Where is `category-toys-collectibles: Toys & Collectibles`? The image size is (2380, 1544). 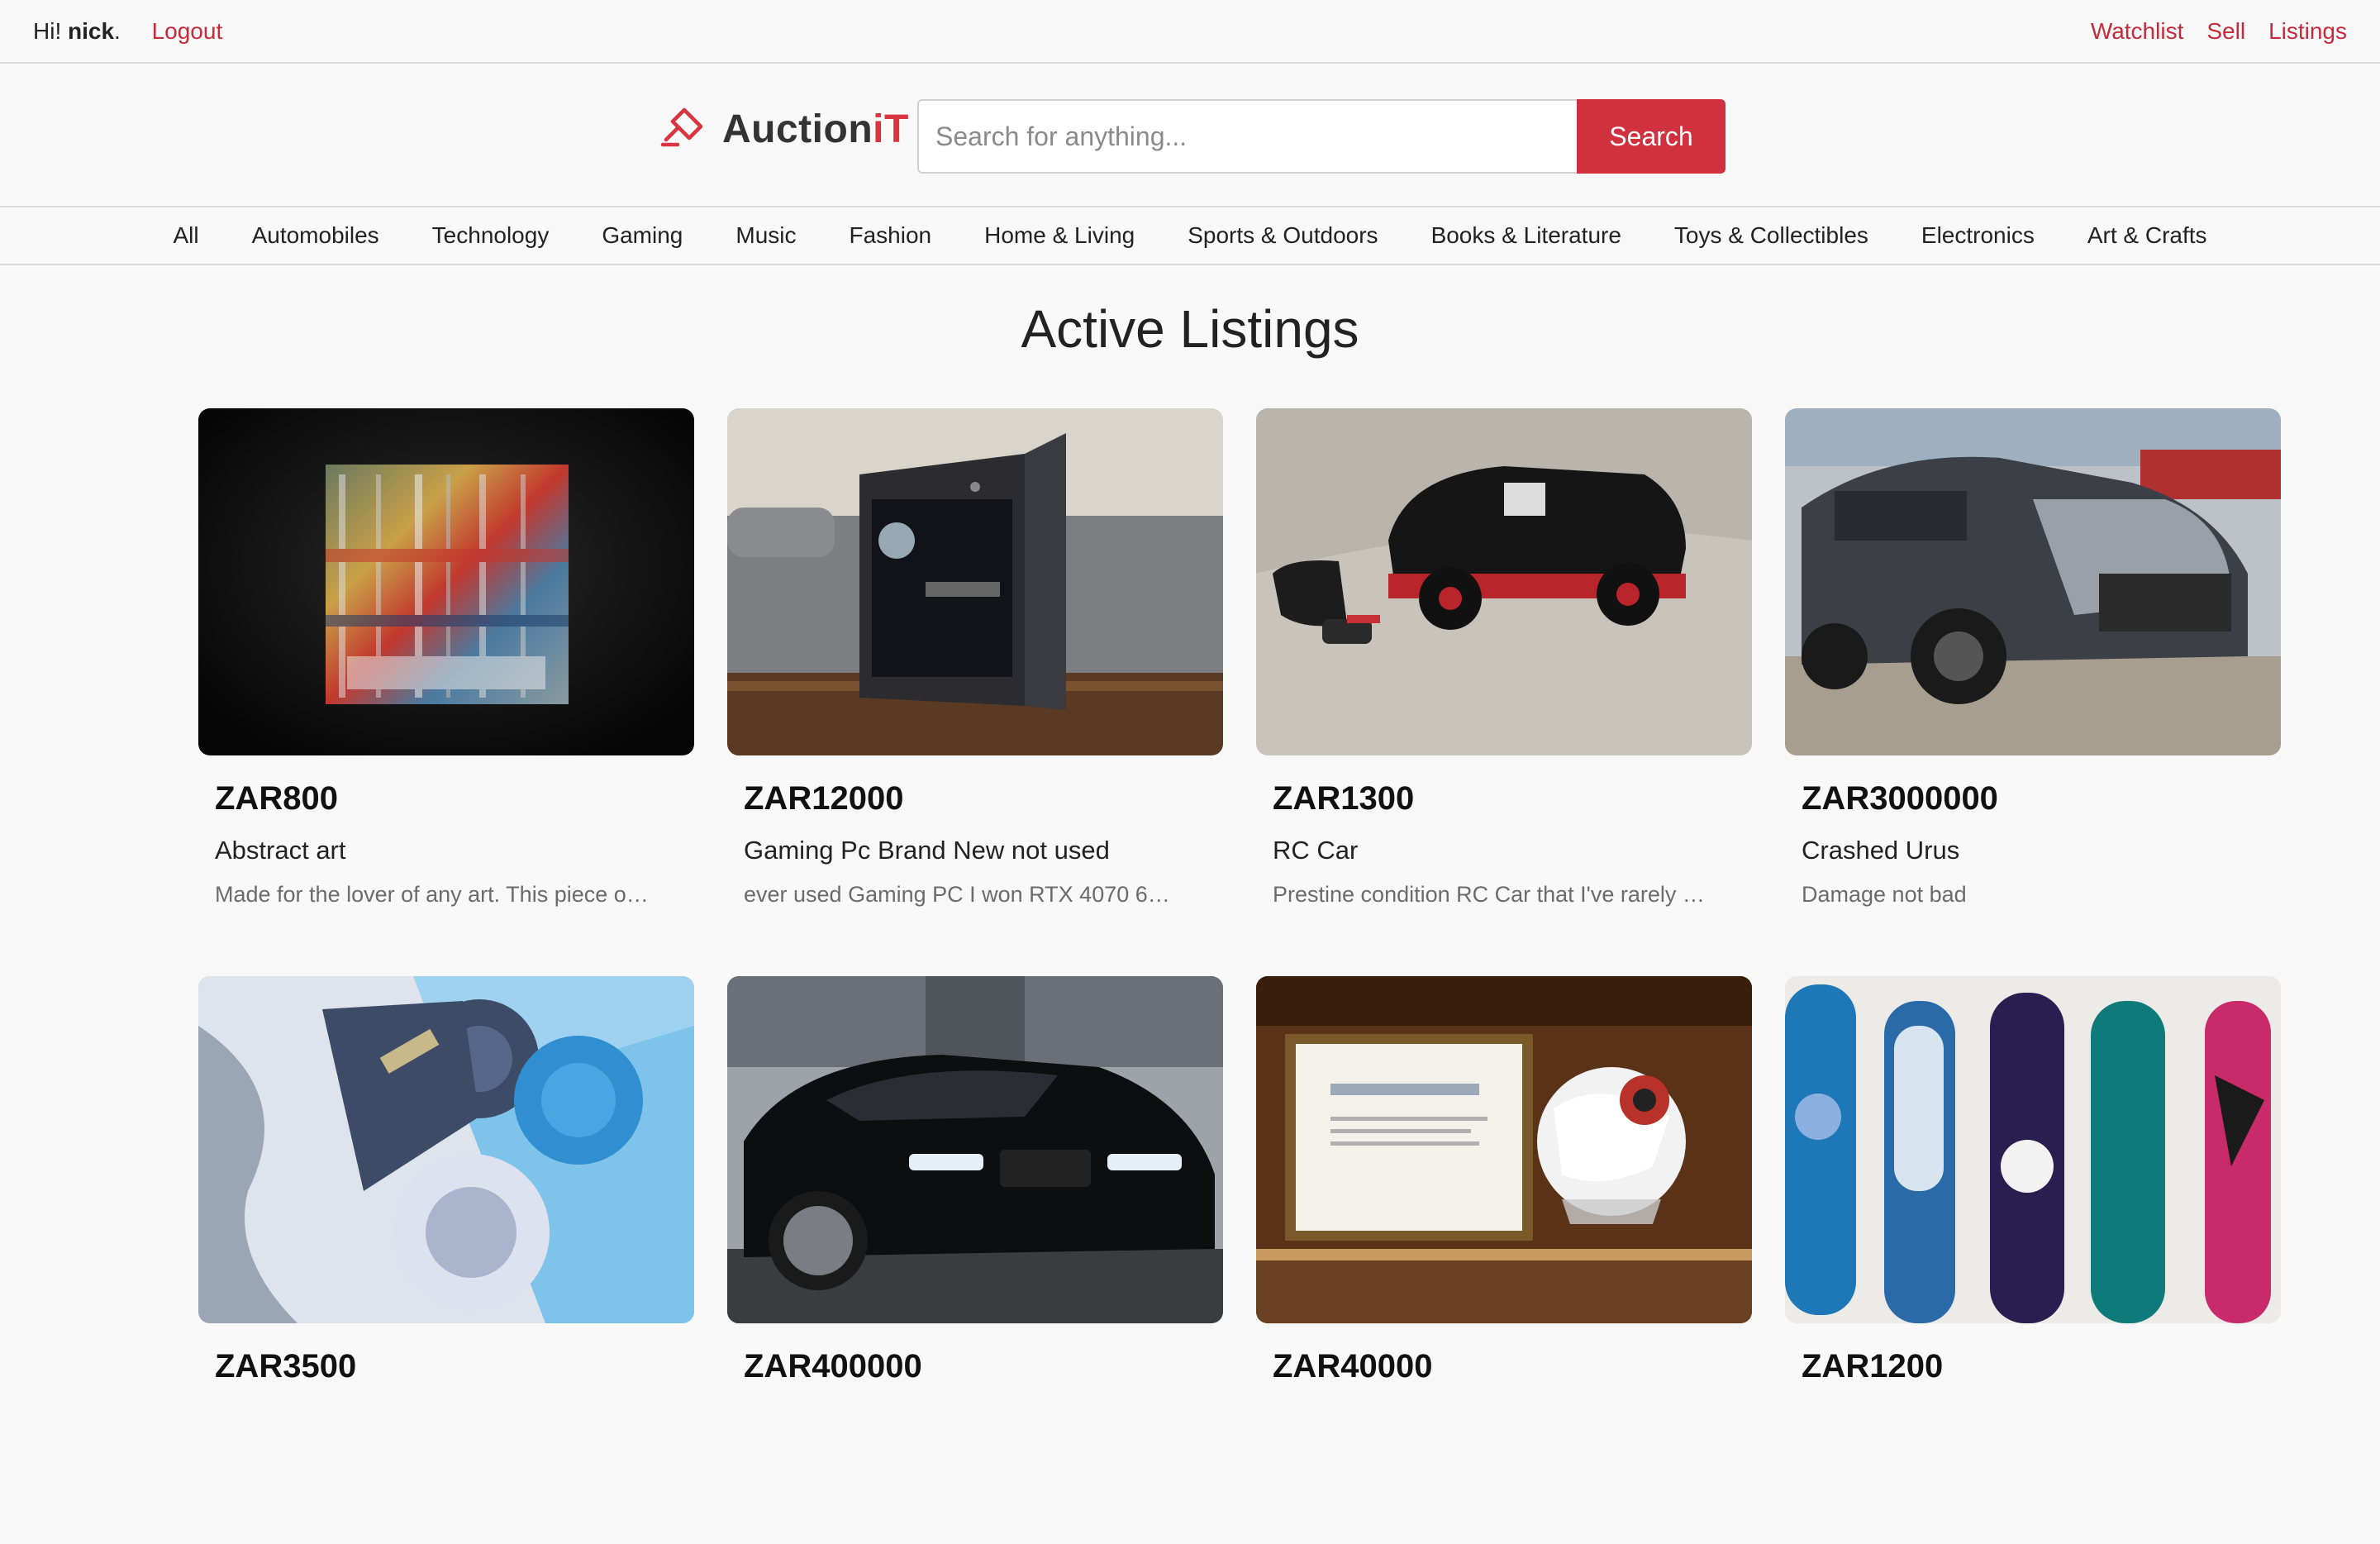
category-toys-collectibles: Toys & Collectibles is located at coordinates (1771, 235).